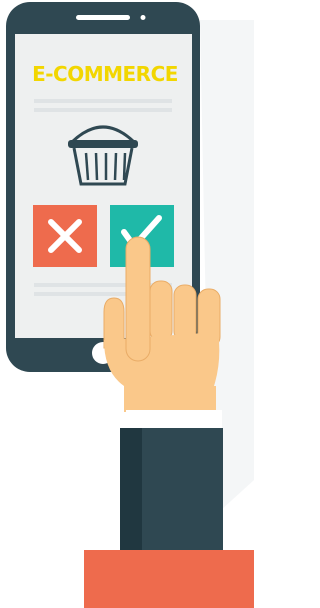 This screenshot has width=320, height=608. What do you see at coordinates (105, 74) in the screenshot?
I see `brand-title: E-COMMERCE` at bounding box center [105, 74].